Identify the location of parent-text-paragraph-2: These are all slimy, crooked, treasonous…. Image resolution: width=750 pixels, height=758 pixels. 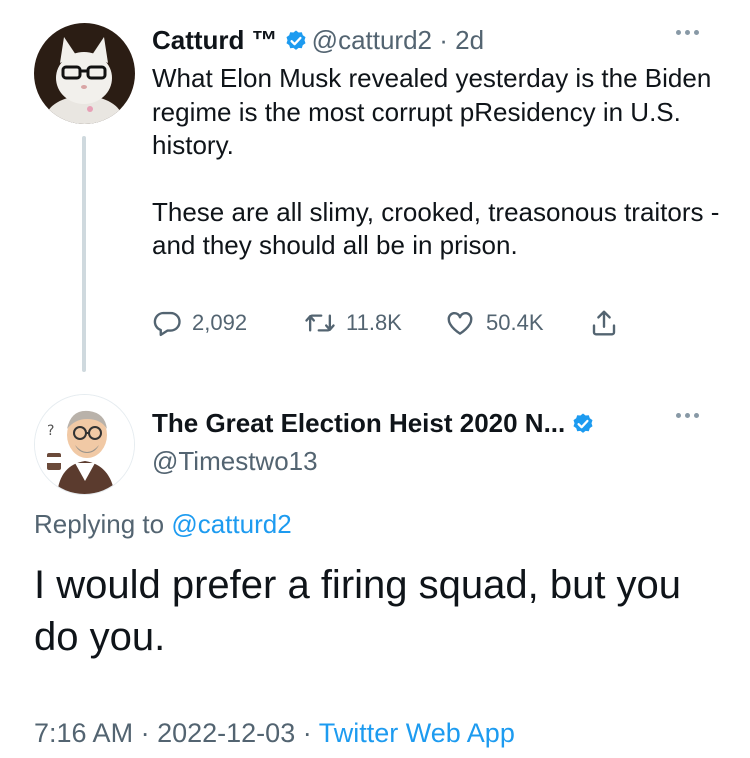
(436, 228).